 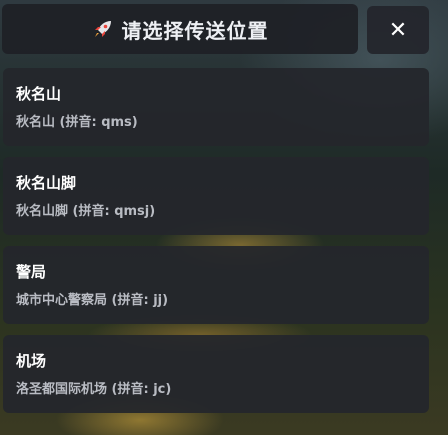 What do you see at coordinates (103, 29) in the screenshot?
I see `rocket-icon` at bounding box center [103, 29].